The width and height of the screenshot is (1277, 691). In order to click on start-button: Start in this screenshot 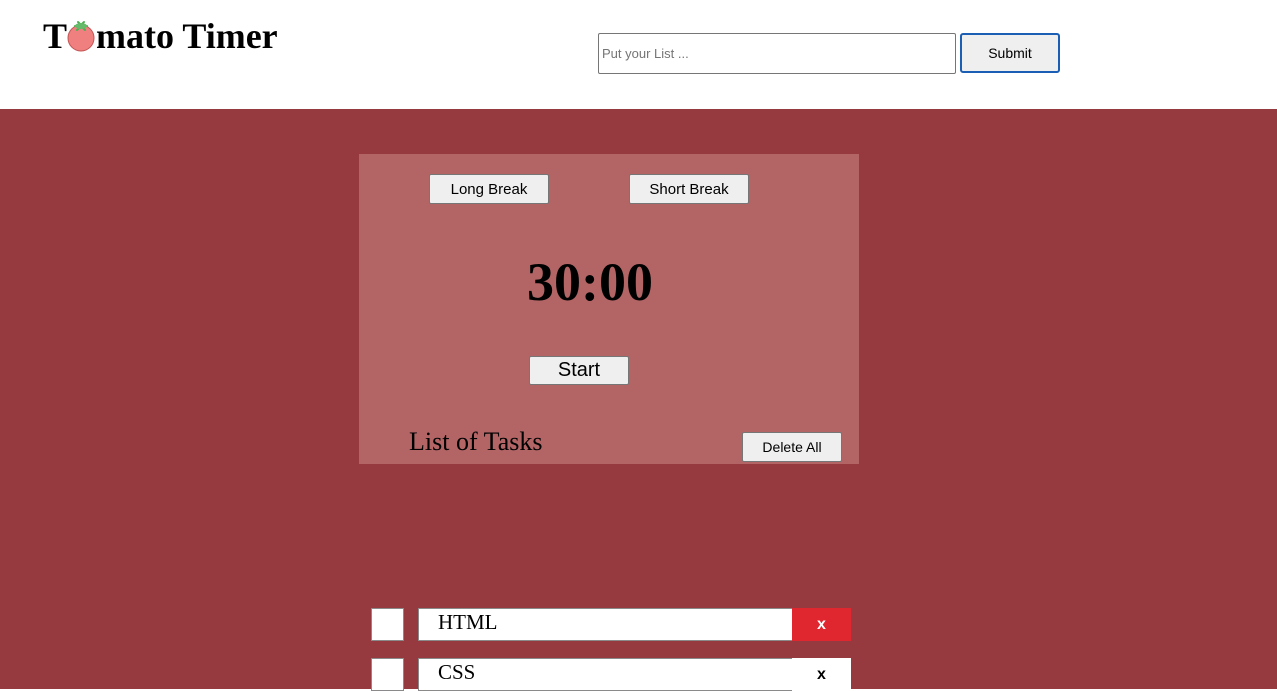, I will do `click(579, 370)`.